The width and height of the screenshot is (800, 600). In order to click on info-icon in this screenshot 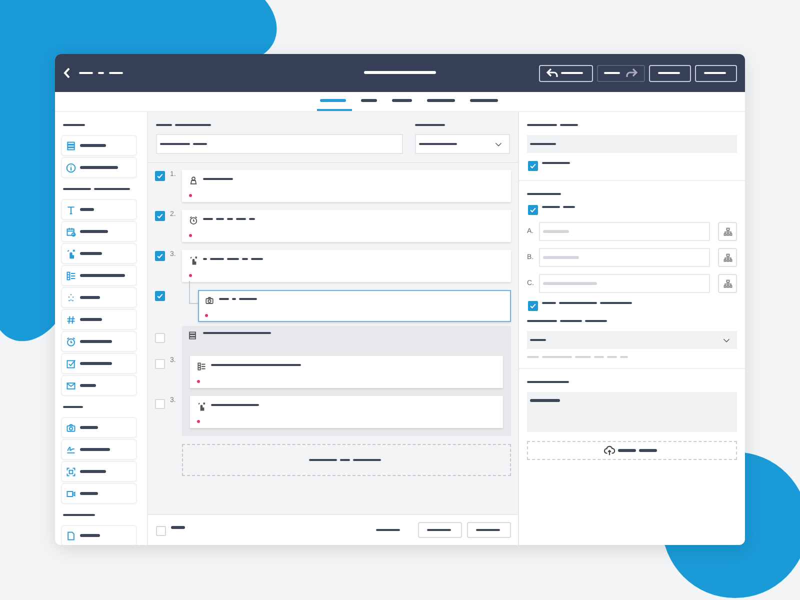, I will do `click(71, 167)`.